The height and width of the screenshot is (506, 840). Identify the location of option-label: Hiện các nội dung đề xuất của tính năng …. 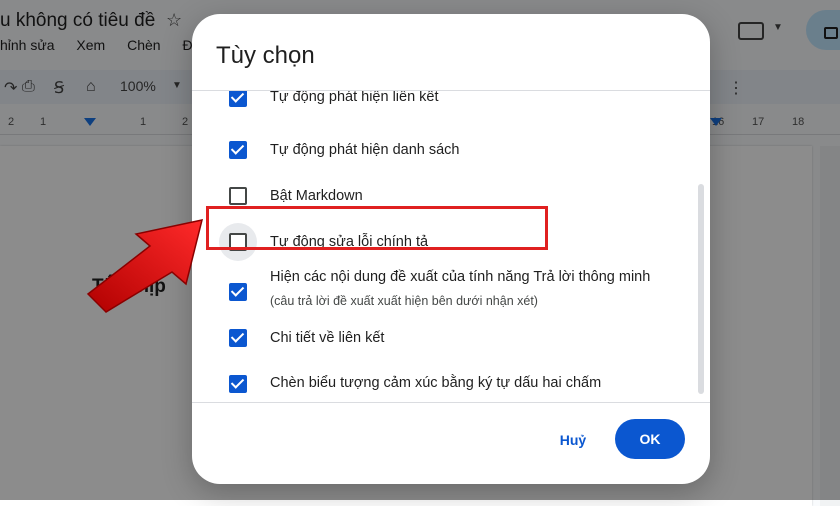
(460, 277).